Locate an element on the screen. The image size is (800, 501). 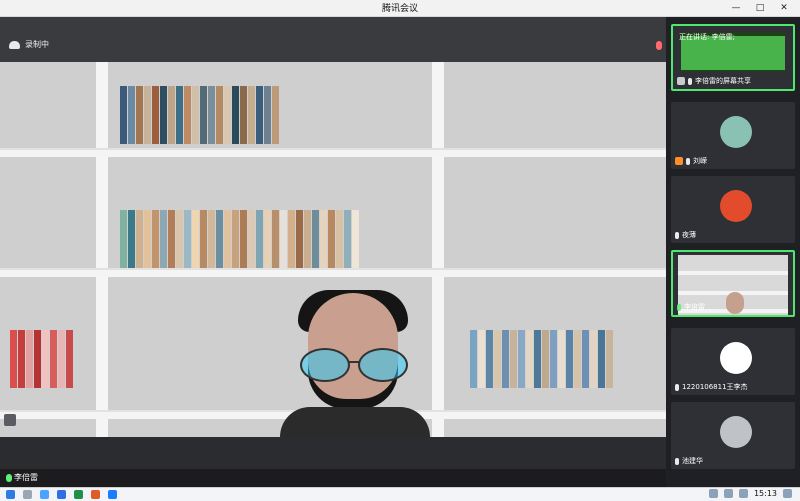
notifications-icon is located at coordinates (787, 493).